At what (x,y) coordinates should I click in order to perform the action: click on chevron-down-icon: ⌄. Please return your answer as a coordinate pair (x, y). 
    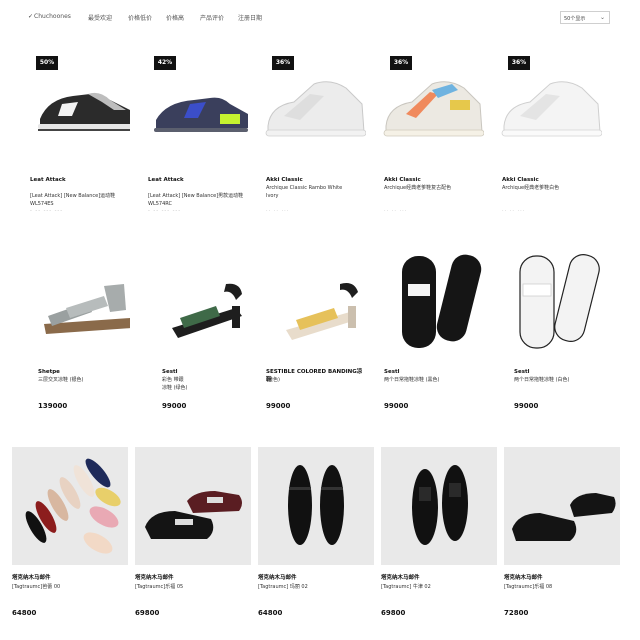
    Looking at the image, I should click on (602, 17).